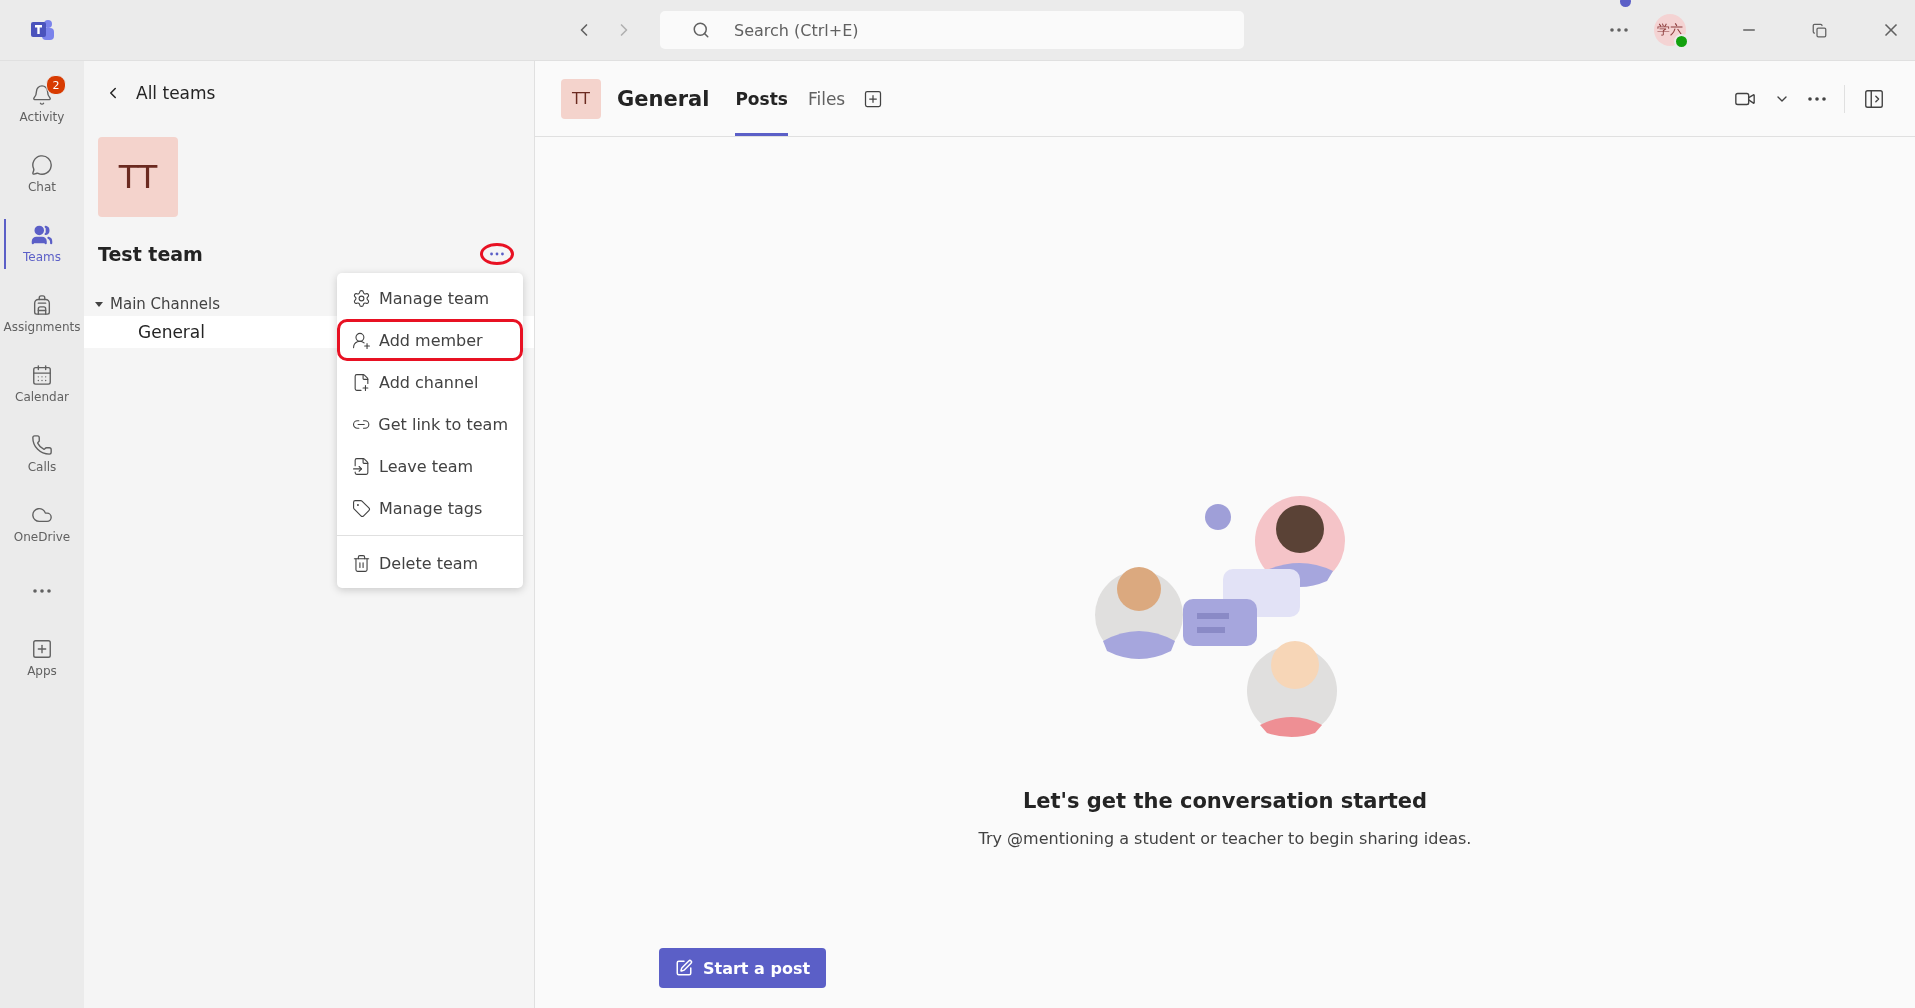 This screenshot has width=1915, height=1008. I want to click on rail-item: OneDrive, so click(42, 524).